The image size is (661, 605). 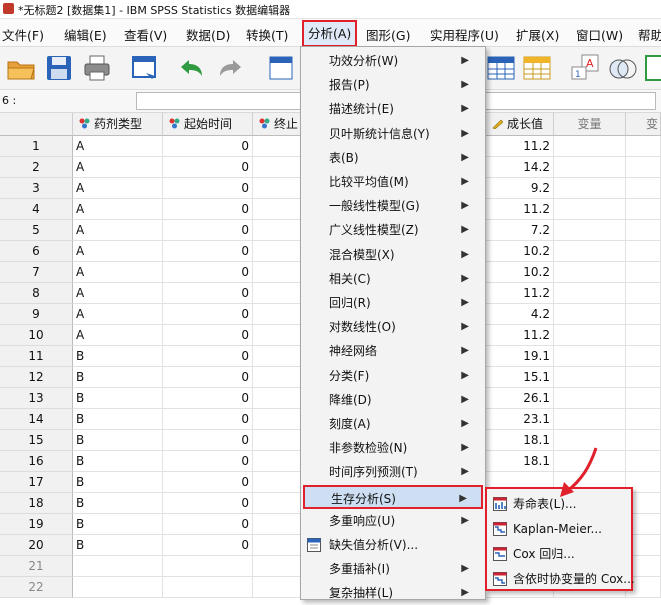 I want to click on row-header: 18, so click(x=36, y=503).